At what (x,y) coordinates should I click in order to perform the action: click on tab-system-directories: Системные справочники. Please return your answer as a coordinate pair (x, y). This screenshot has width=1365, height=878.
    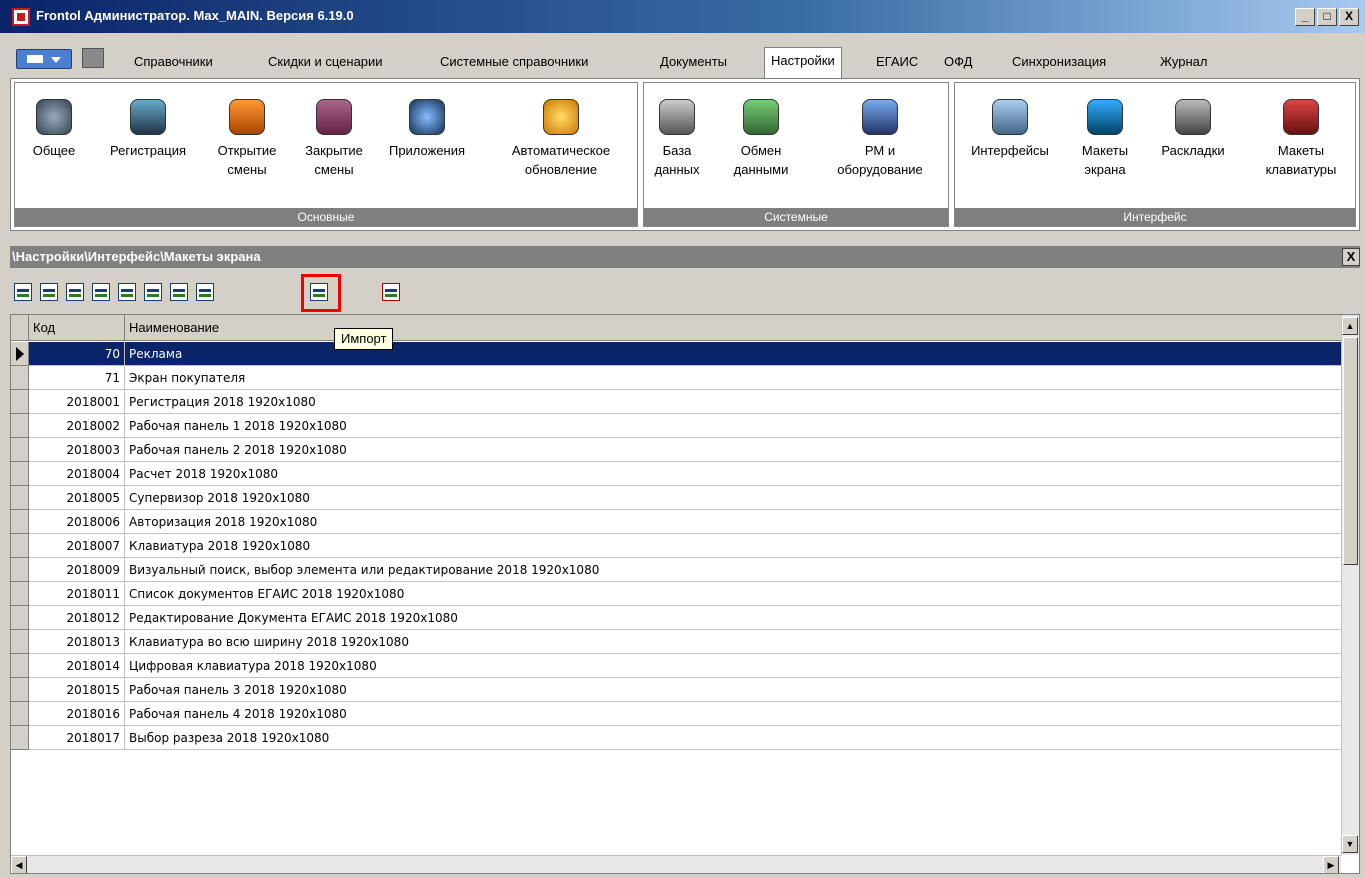
    Looking at the image, I should click on (514, 61).